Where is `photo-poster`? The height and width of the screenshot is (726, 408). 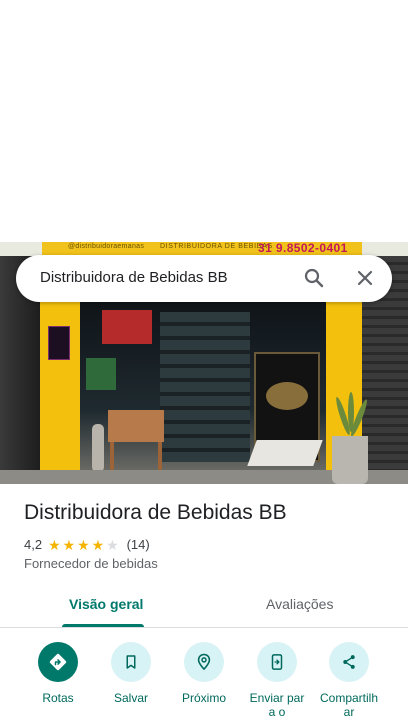 photo-poster is located at coordinates (59, 343).